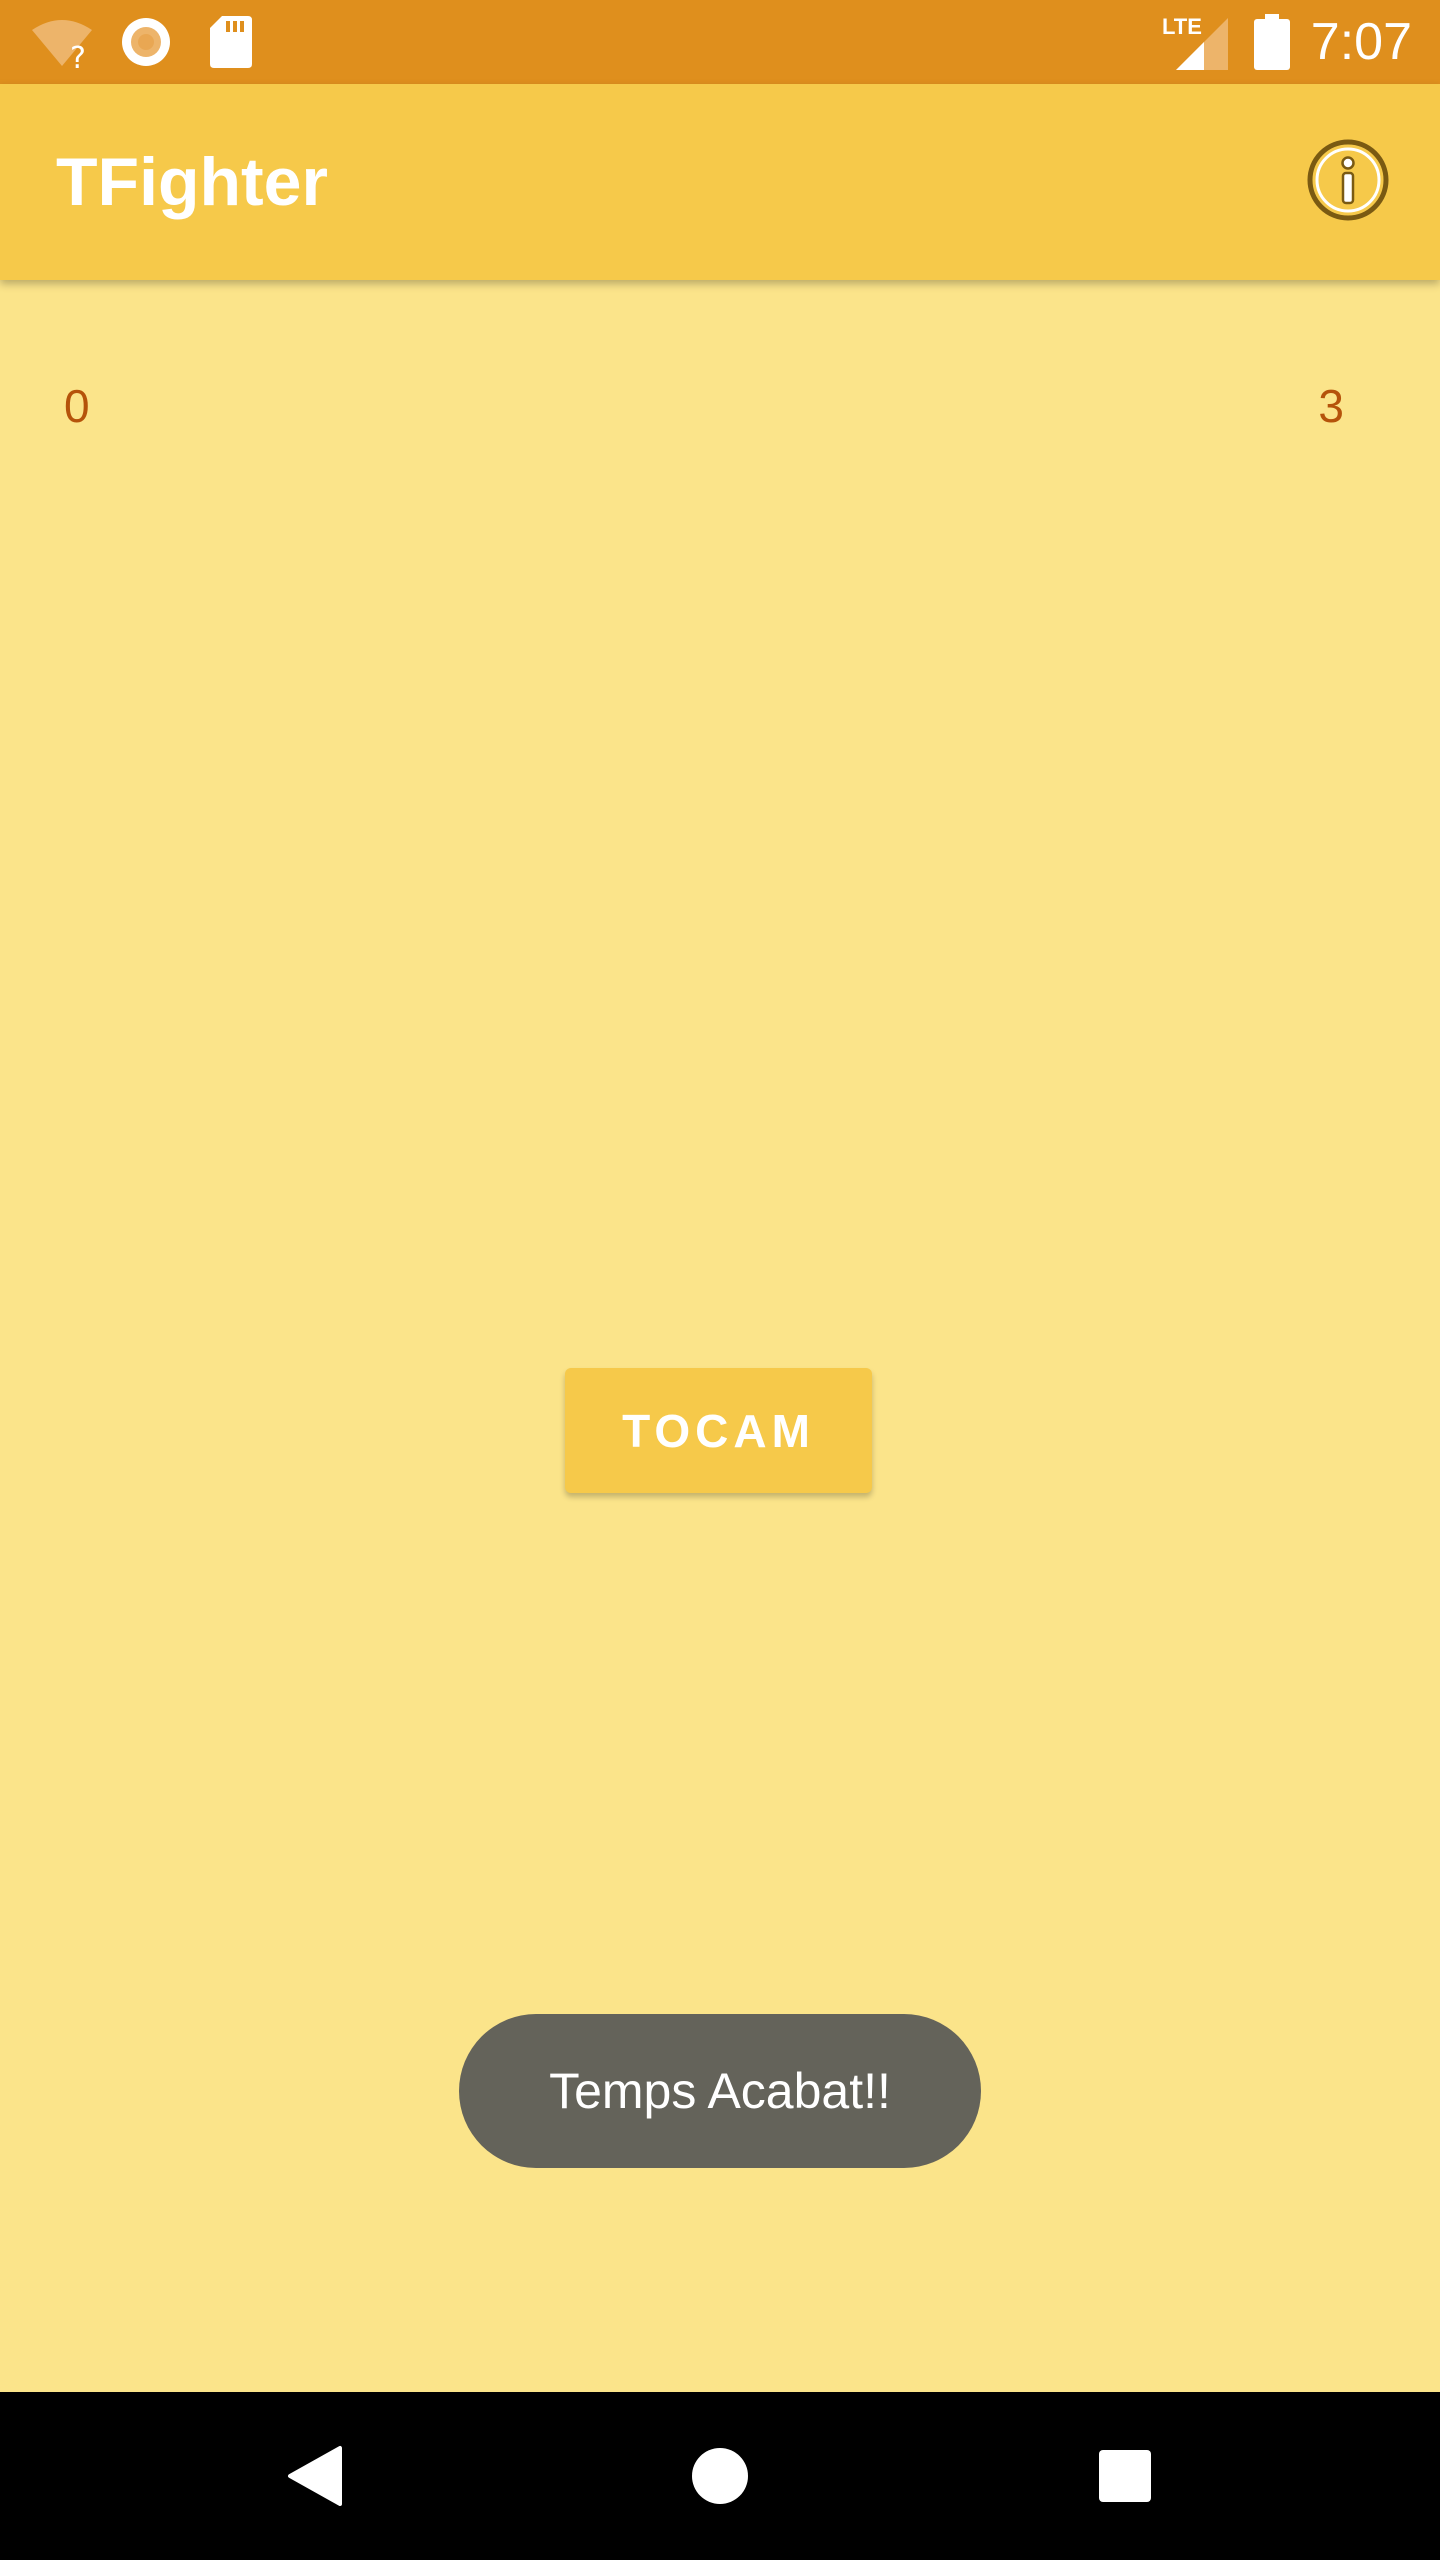 The width and height of the screenshot is (1440, 2560). What do you see at coordinates (62, 45) in the screenshot?
I see `wifi-unknown-icon: ?` at bounding box center [62, 45].